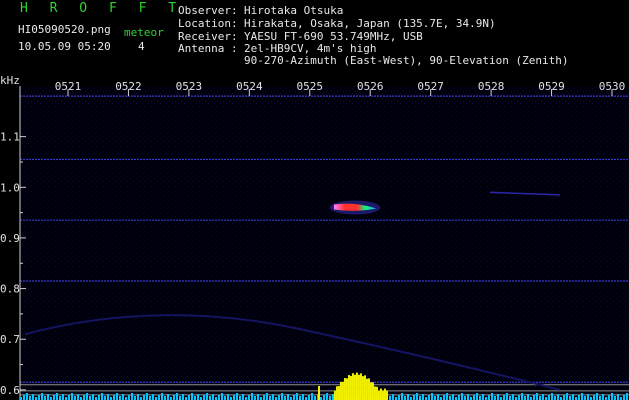 This screenshot has height=400, width=629. What do you see at coordinates (10, 289) in the screenshot?
I see `y-tick-label: 0.8` at bounding box center [10, 289].